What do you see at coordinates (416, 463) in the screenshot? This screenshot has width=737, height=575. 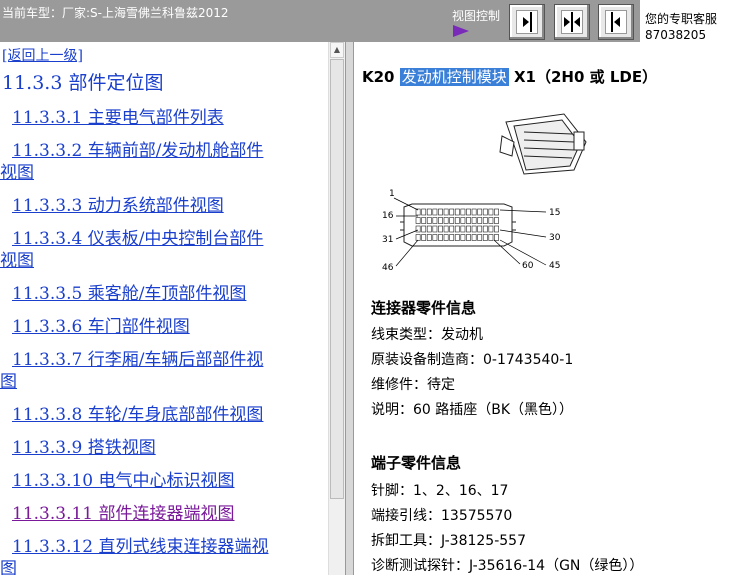 I see `terminal-info-title: 端子零件信息` at bounding box center [416, 463].